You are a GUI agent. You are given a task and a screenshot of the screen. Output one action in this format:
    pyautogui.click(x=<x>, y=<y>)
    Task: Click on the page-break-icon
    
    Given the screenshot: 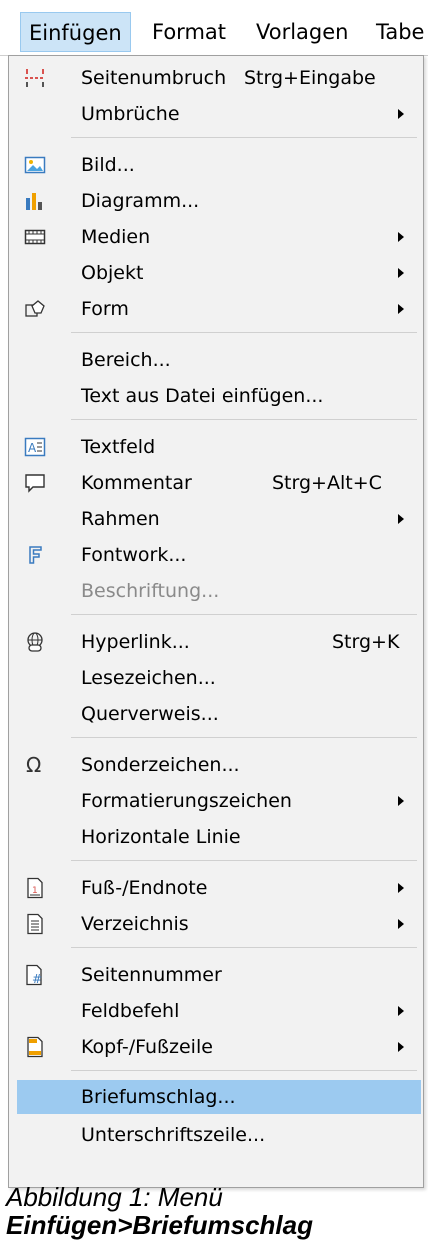 What is the action you would take?
    pyautogui.click(x=35, y=78)
    